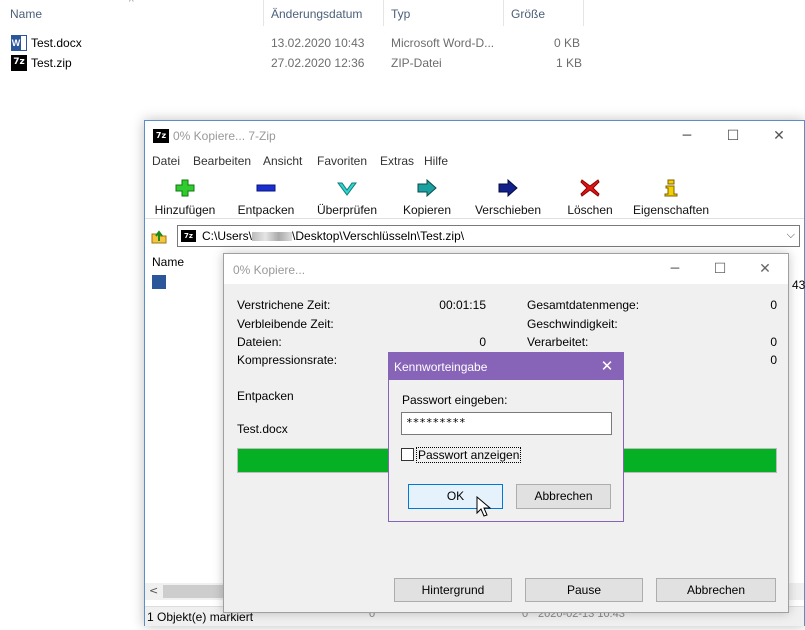 This screenshot has width=805, height=630. I want to click on 7zip-app-icon: 7z, so click(161, 136).